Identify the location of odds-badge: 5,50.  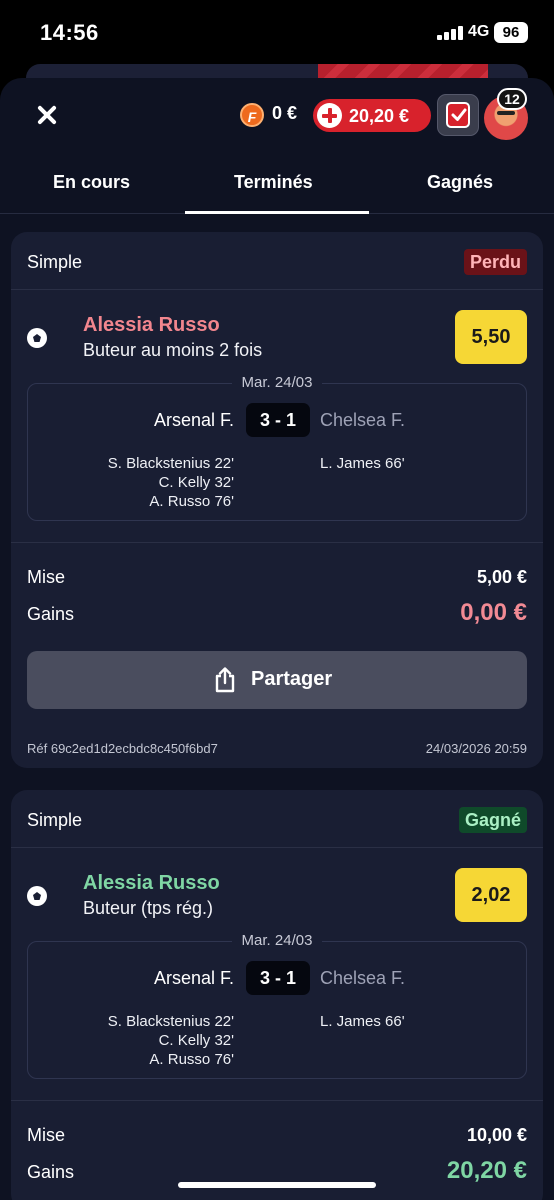
(491, 337).